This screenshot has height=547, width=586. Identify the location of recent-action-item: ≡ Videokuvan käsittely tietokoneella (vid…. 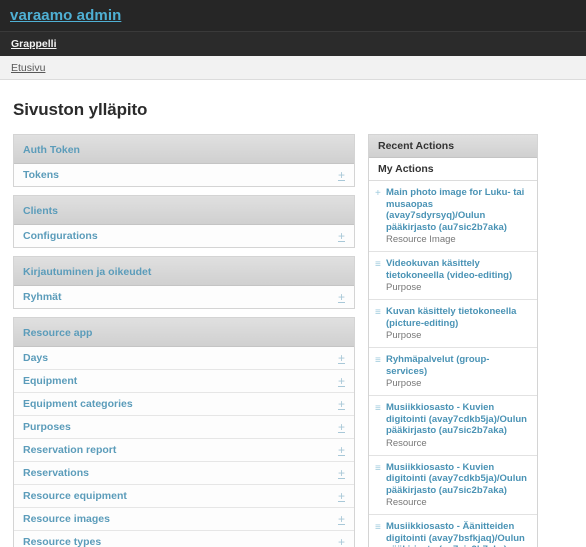
(453, 276).